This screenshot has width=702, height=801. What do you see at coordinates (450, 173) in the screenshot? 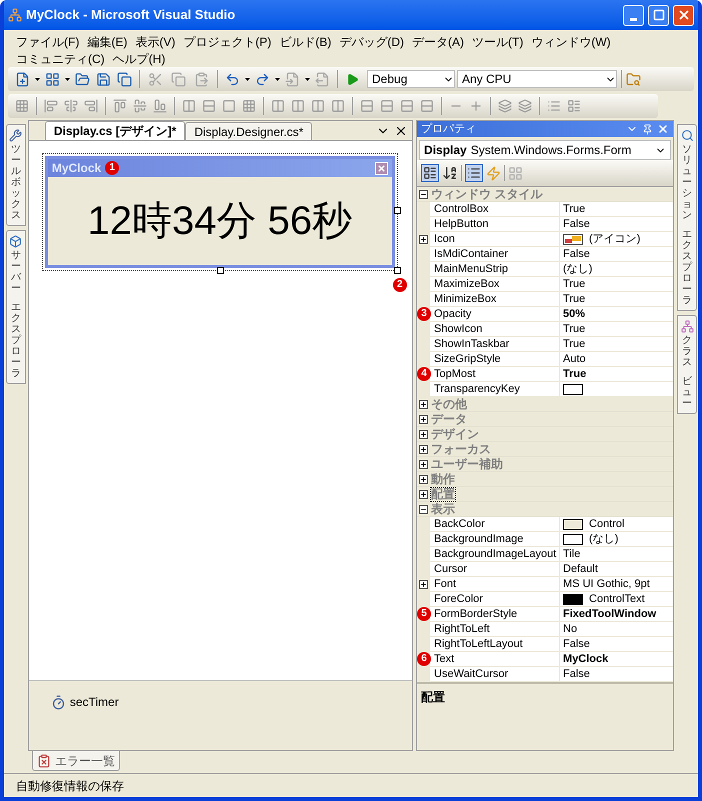
I see `sort-alphabetical-icon` at bounding box center [450, 173].